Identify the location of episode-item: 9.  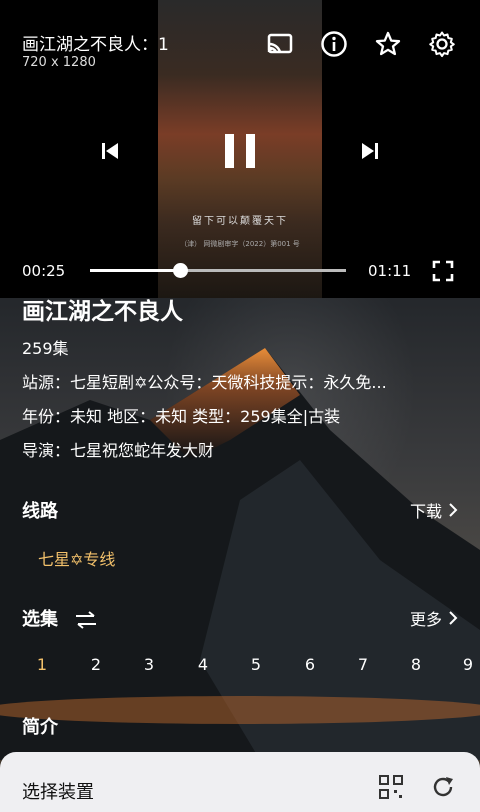
(468, 664).